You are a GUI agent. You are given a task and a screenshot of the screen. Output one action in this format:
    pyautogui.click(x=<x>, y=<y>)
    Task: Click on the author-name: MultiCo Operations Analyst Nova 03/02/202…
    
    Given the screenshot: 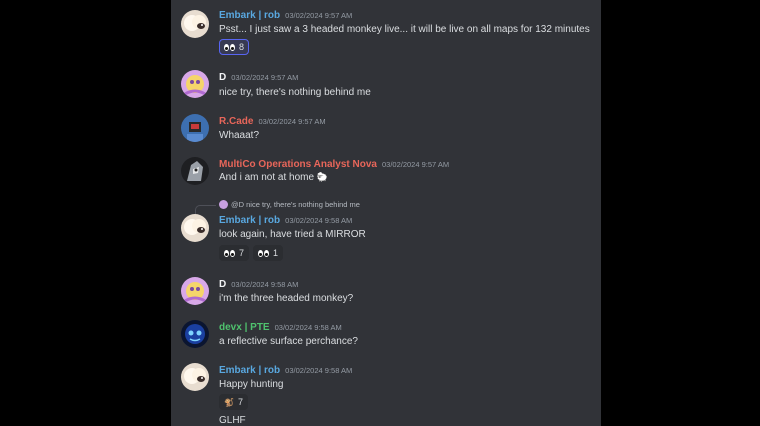 What is the action you would take?
    pyautogui.click(x=334, y=164)
    